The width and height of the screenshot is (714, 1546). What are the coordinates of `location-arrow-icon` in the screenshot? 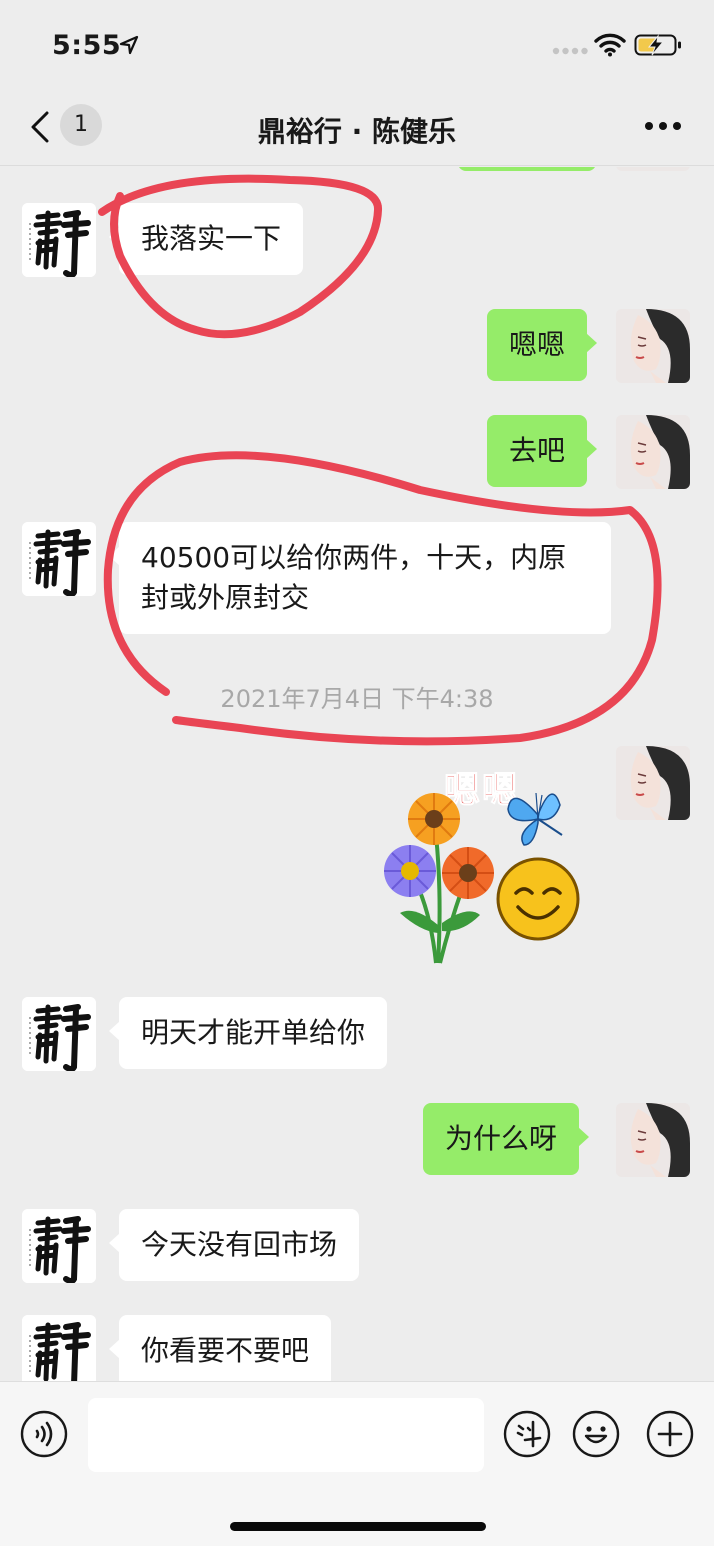 It's located at (129, 45).